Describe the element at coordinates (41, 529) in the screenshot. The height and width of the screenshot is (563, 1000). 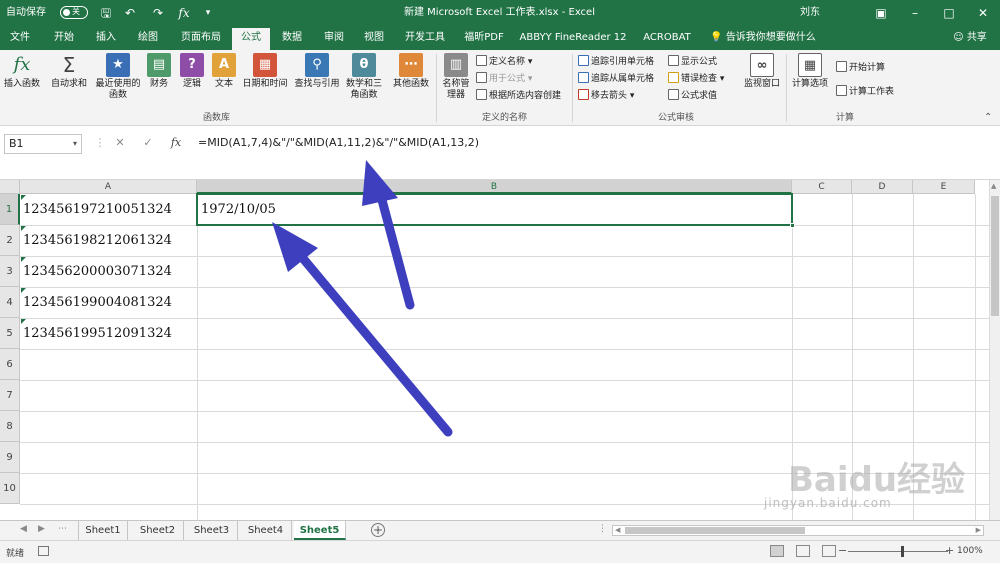
I see `sheet-next-icon: ▶` at that location.